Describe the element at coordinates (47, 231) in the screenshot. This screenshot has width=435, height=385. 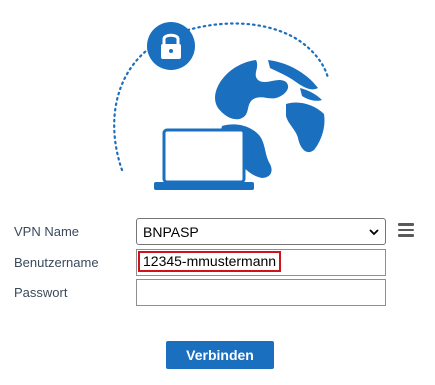
I see `vpn-name-label: VPN Name` at that location.